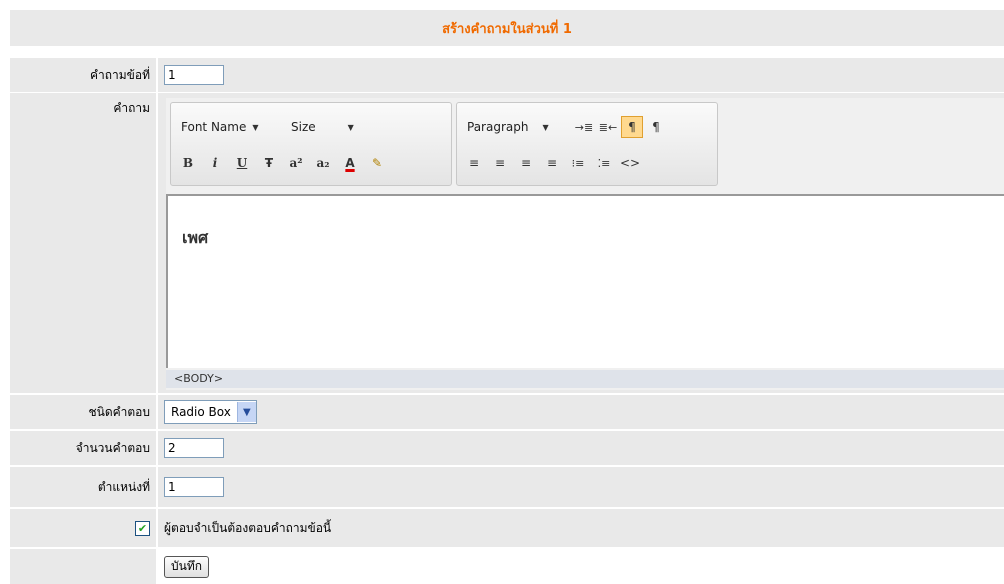  What do you see at coordinates (507, 75) in the screenshot?
I see `question-number-row: คำถามข้อที่` at bounding box center [507, 75].